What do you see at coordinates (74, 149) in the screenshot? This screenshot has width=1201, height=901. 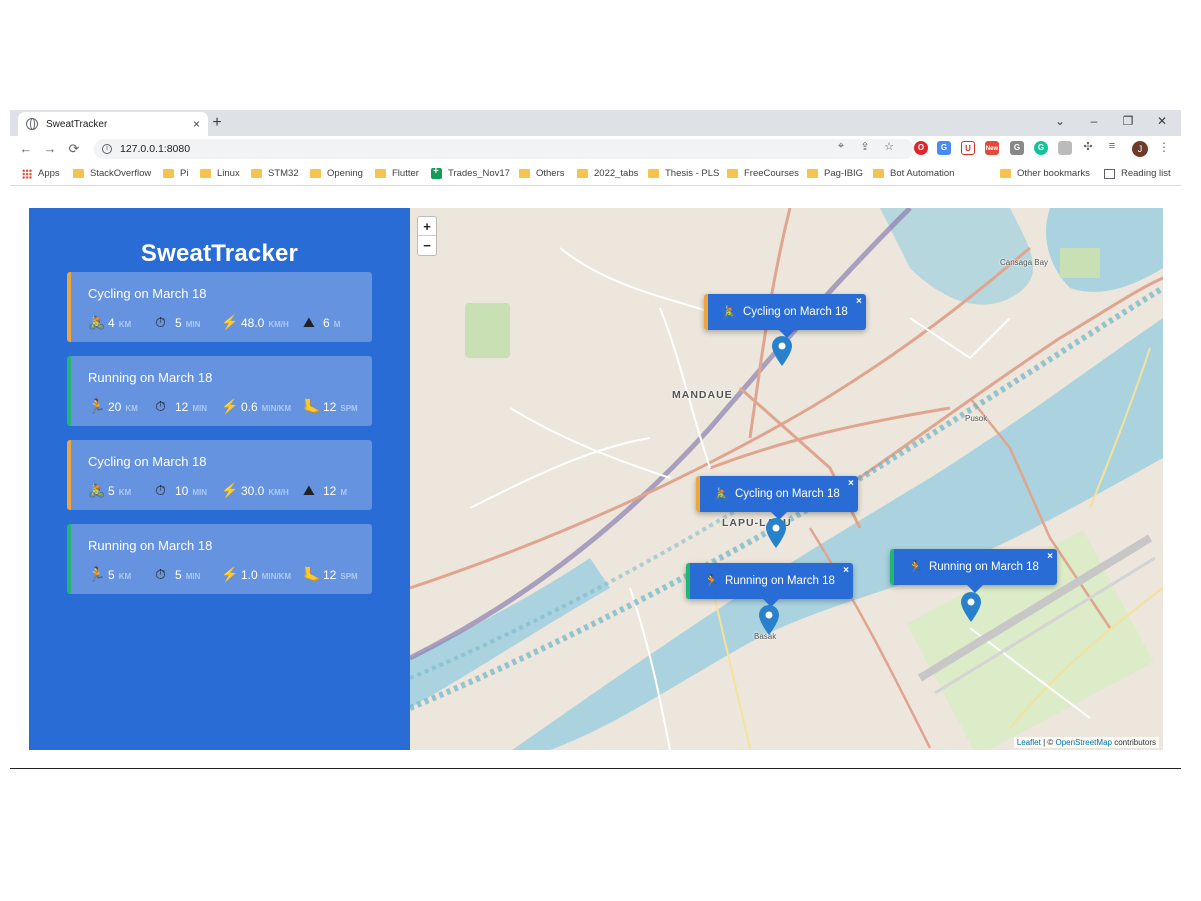 I see `reload-icon: ⟳` at bounding box center [74, 149].